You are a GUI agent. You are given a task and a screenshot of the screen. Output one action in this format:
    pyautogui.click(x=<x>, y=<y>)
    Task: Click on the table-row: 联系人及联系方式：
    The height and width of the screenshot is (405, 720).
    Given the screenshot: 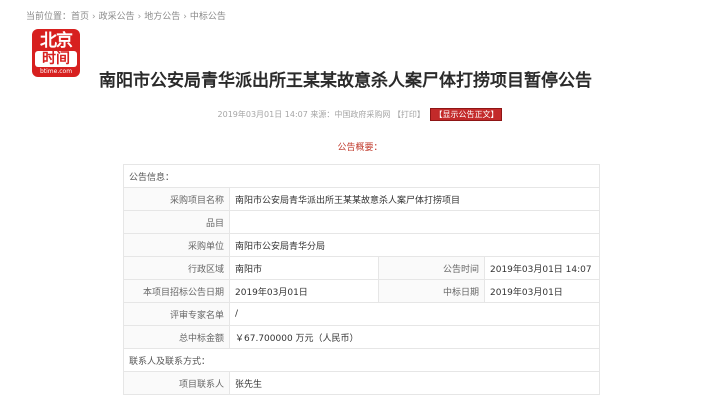 What is the action you would take?
    pyautogui.click(x=361, y=360)
    